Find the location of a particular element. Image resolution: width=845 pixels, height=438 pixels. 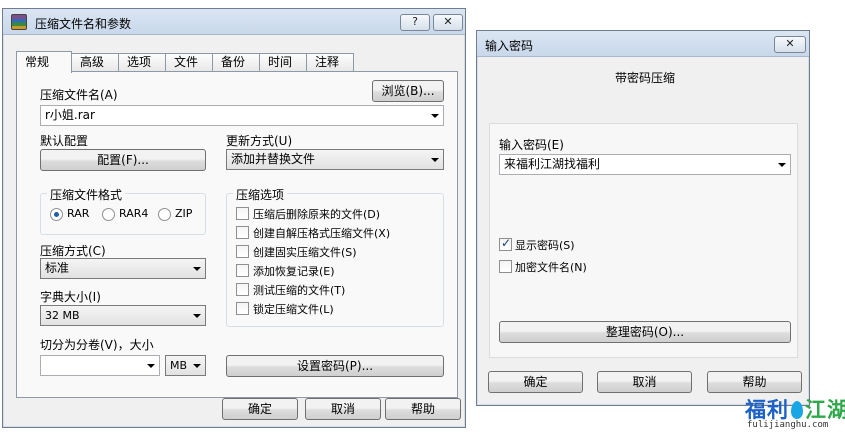

lock-archive-label: 锁定压缩文件(L) is located at coordinates (293, 309).